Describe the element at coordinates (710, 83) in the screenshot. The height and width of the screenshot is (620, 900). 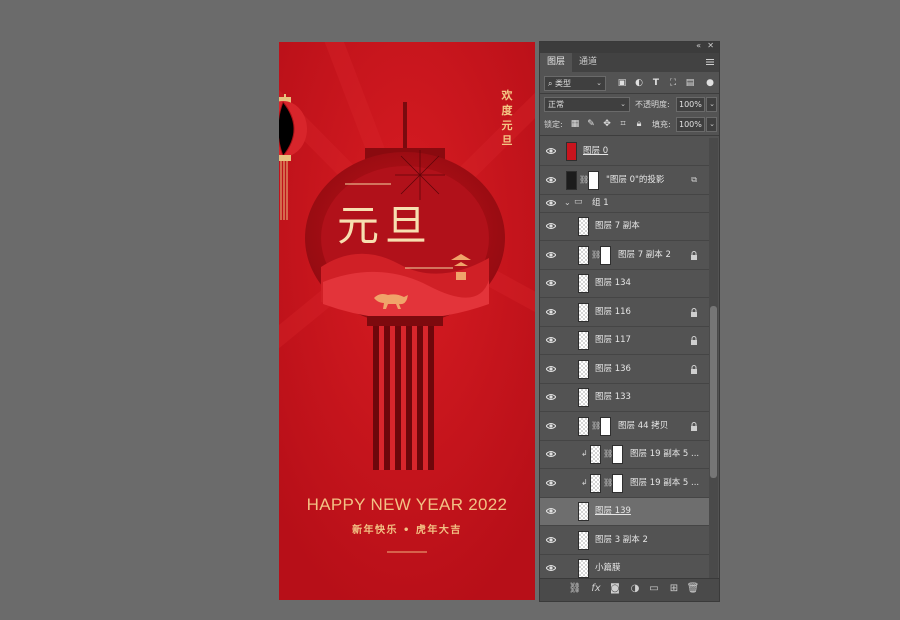
I see `toggle-filter-icon: ●` at that location.